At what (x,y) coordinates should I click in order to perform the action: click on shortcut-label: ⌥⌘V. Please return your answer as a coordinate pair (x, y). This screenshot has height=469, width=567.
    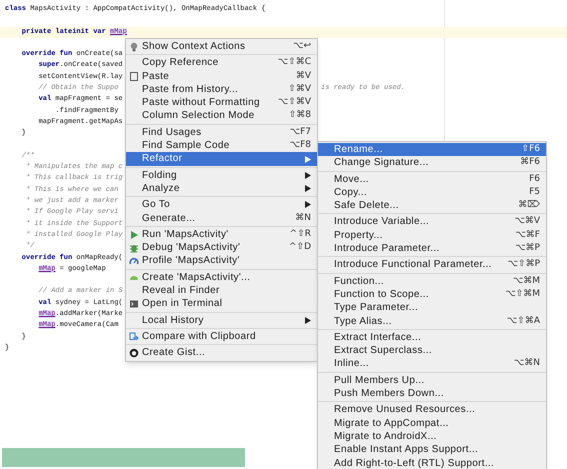
    Looking at the image, I should click on (527, 221).